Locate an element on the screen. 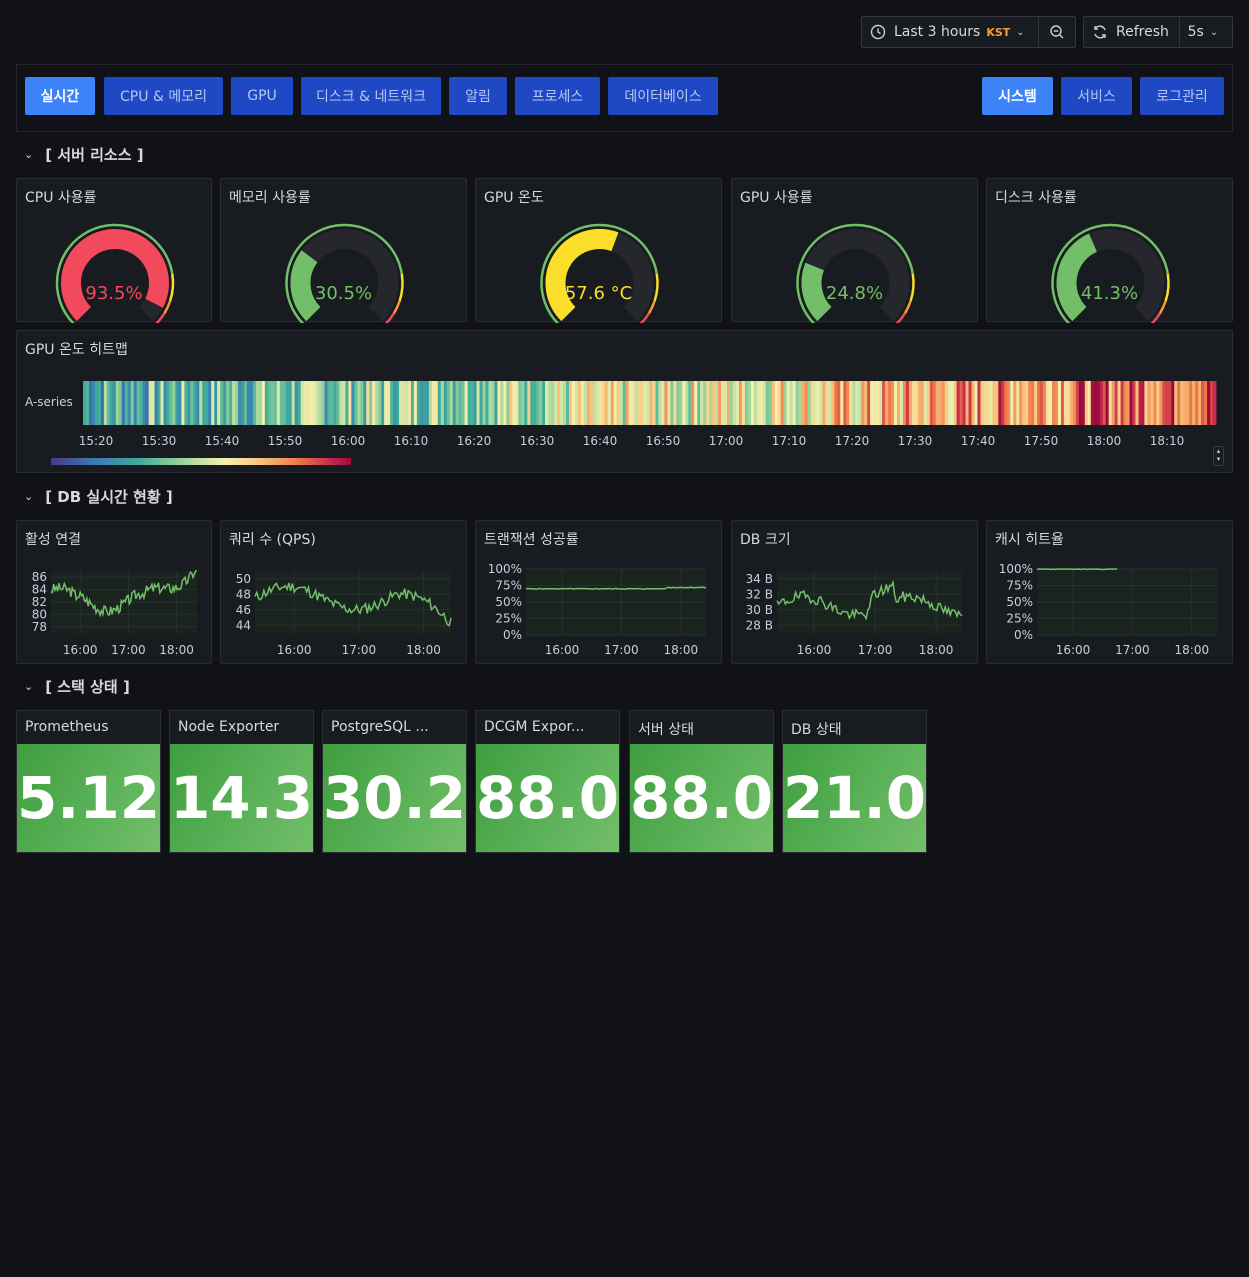 This screenshot has height=1277, width=1249. timeseries-panel-db-size: DB 크기 34 B 32 B 30 B 28 B 16:00 17:00 18:00 is located at coordinates (854, 592).